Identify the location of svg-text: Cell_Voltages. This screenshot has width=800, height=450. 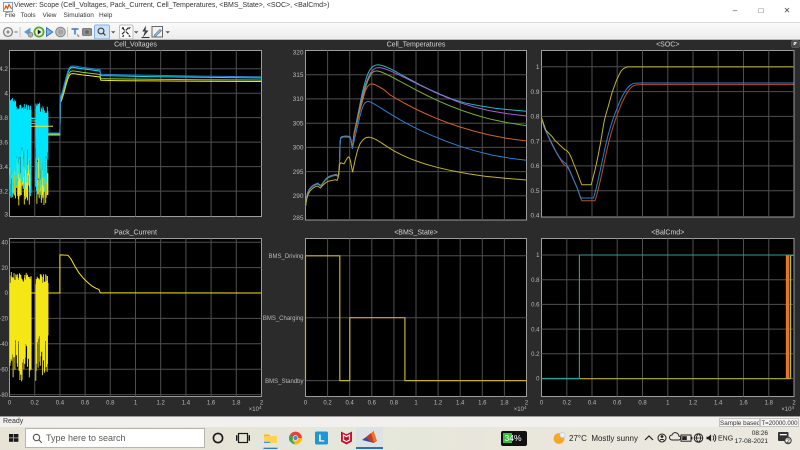
(135, 45).